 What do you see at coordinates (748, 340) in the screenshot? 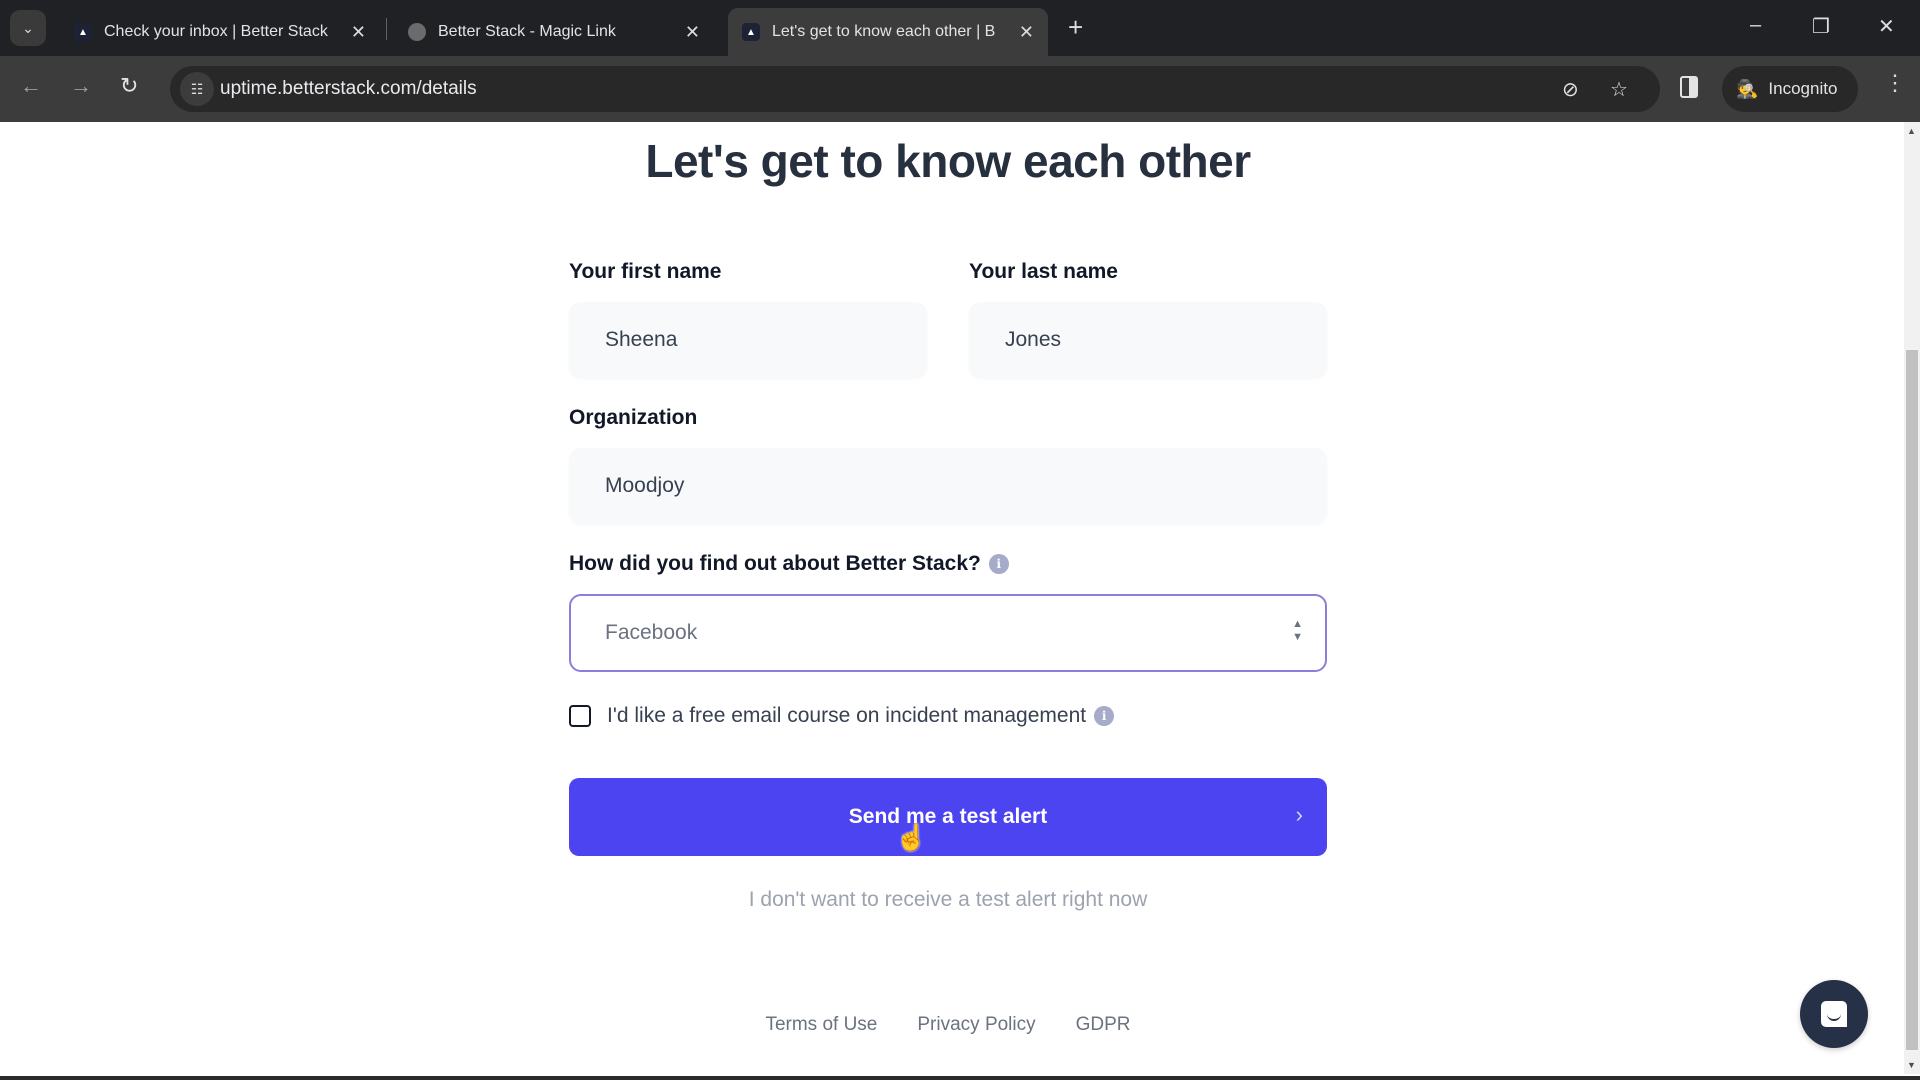
I see `first-name-input: Sheena` at bounding box center [748, 340].